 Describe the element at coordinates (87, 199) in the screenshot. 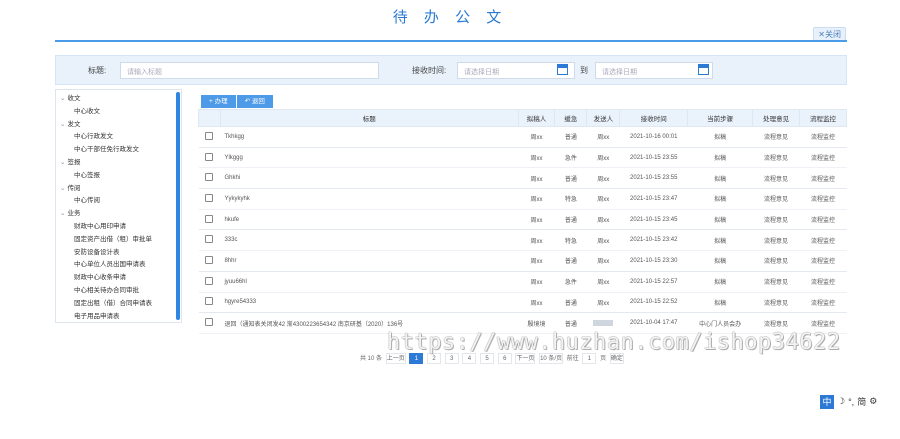

I see `tree-item: 中心传阅` at that location.